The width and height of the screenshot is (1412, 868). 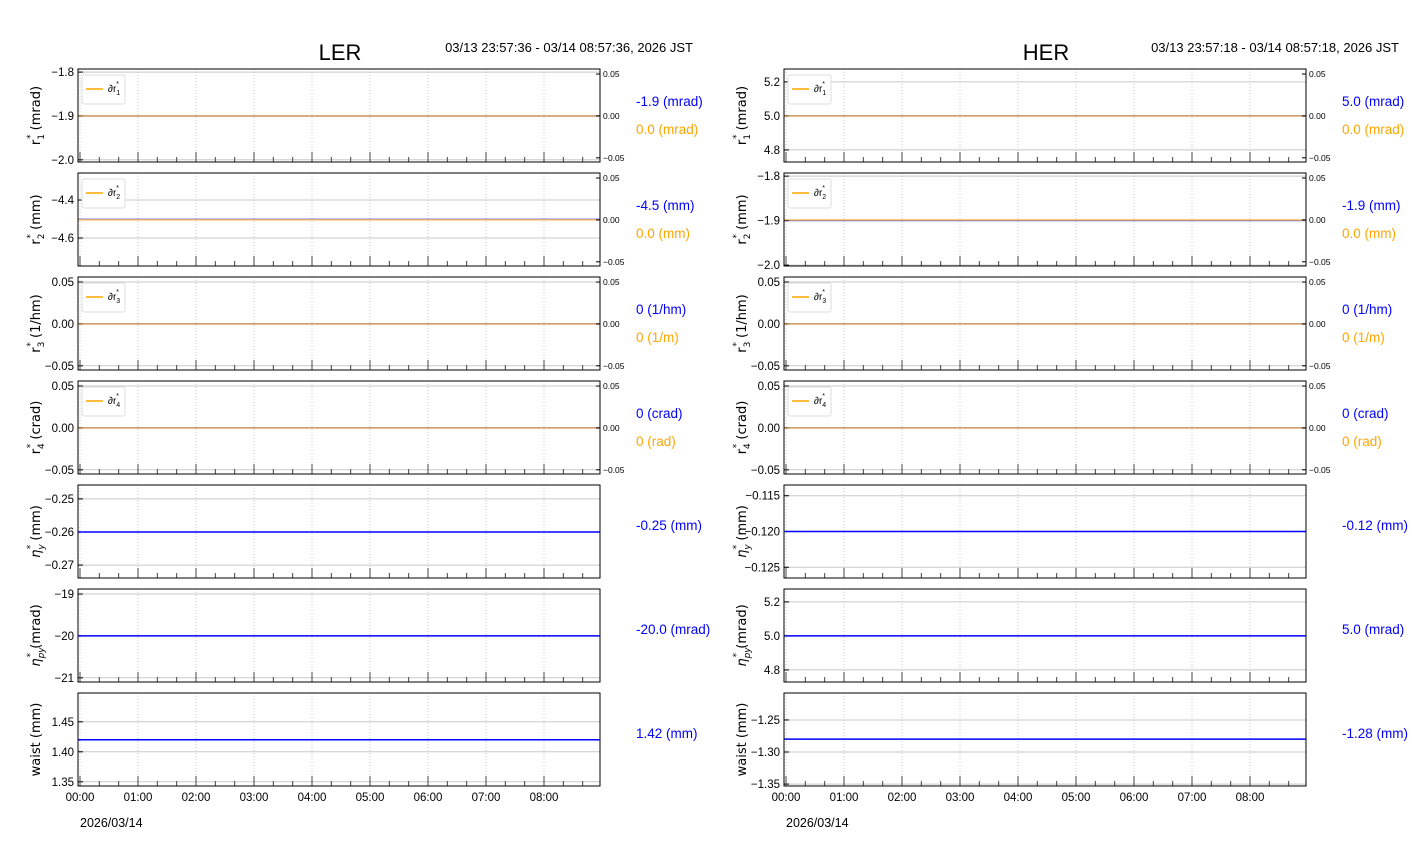 What do you see at coordinates (1373, 629) in the screenshot?
I see `current-value: 5.0 (mrad)` at bounding box center [1373, 629].